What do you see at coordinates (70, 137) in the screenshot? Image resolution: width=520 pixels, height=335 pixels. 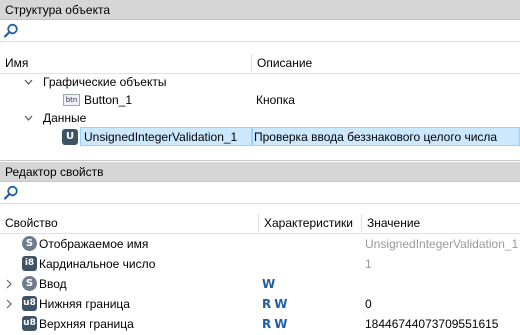 I see `unsigned-validation-icon: U` at bounding box center [70, 137].